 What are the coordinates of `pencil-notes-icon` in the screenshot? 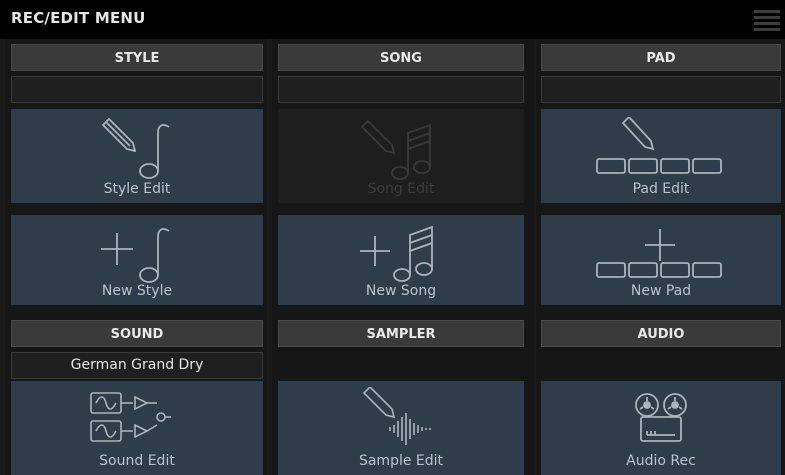 It's located at (395, 149).